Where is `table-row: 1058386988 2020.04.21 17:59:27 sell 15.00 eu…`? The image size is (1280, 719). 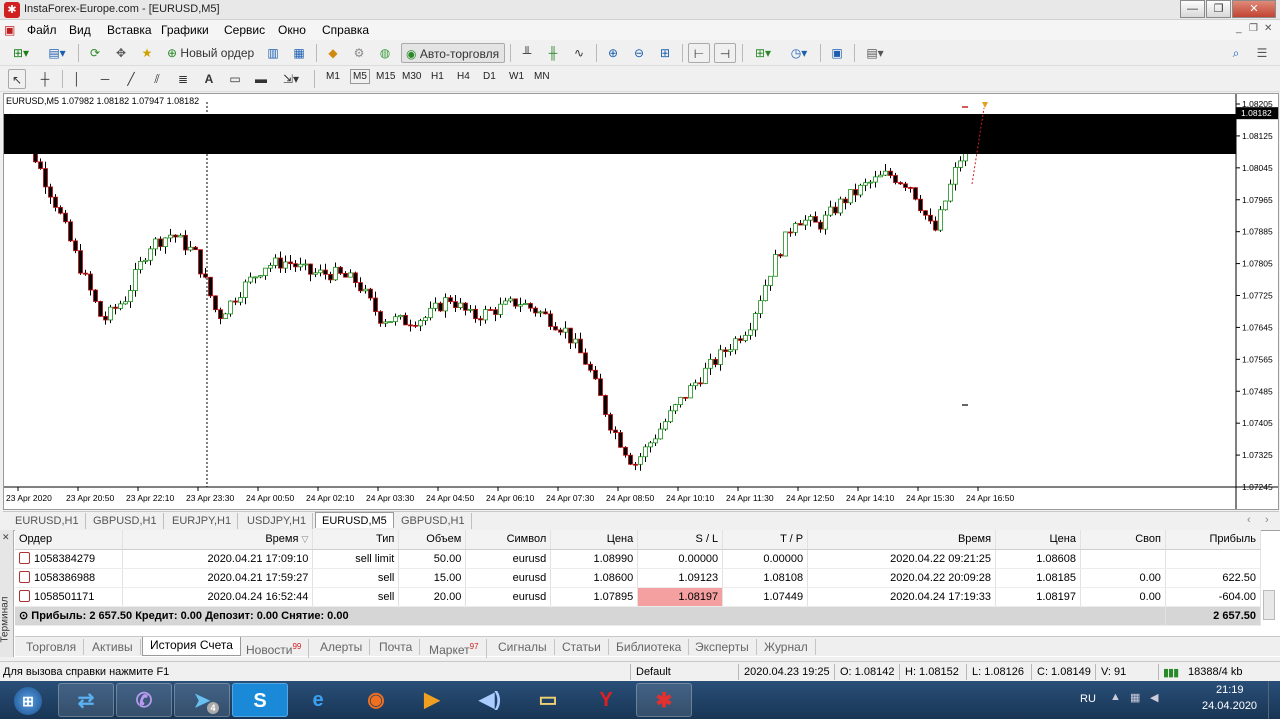
table-row: 1058386988 2020.04.21 17:59:27 sell 15.00 eu… is located at coordinates (638, 578).